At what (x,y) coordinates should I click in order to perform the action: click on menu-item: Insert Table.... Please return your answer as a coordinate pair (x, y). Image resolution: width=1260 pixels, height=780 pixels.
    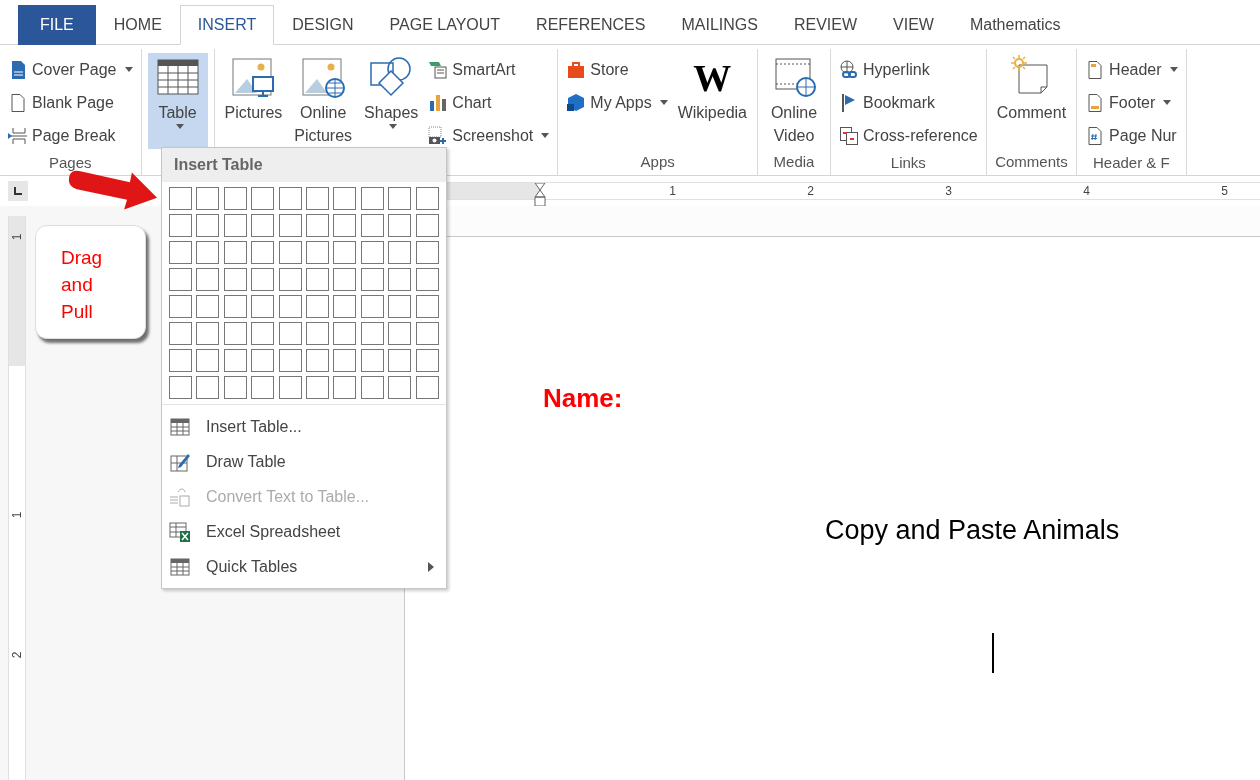
    Looking at the image, I should click on (304, 426).